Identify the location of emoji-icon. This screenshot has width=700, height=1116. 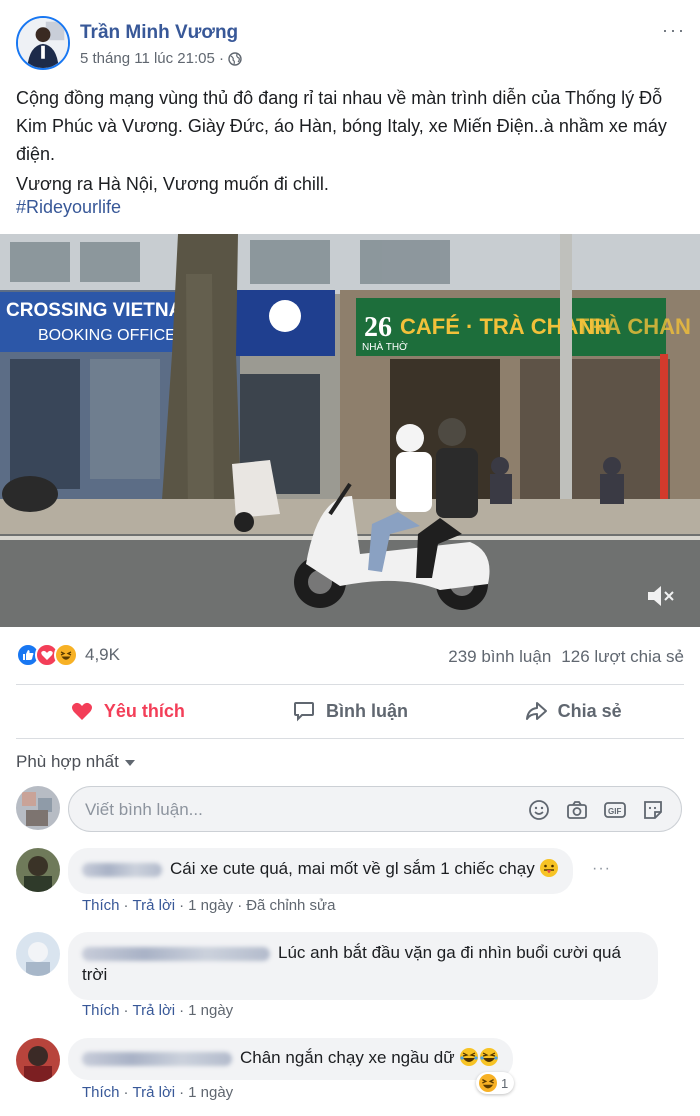
(539, 810).